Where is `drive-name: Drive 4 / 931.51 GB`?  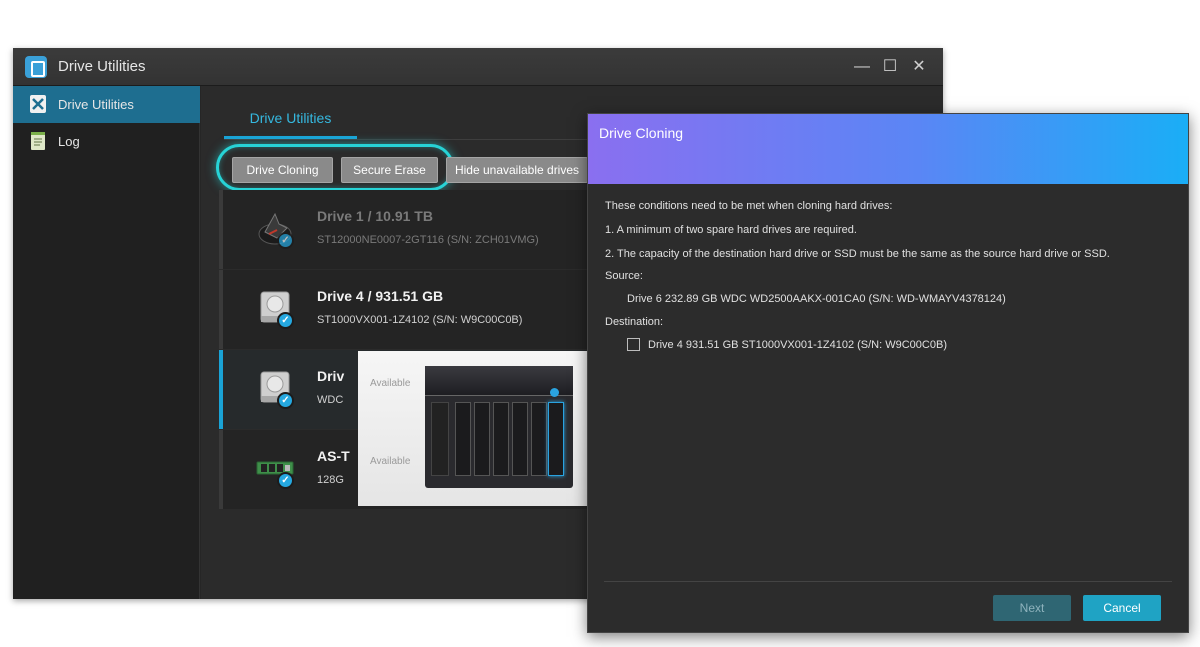 drive-name: Drive 4 / 931.51 GB is located at coordinates (380, 296).